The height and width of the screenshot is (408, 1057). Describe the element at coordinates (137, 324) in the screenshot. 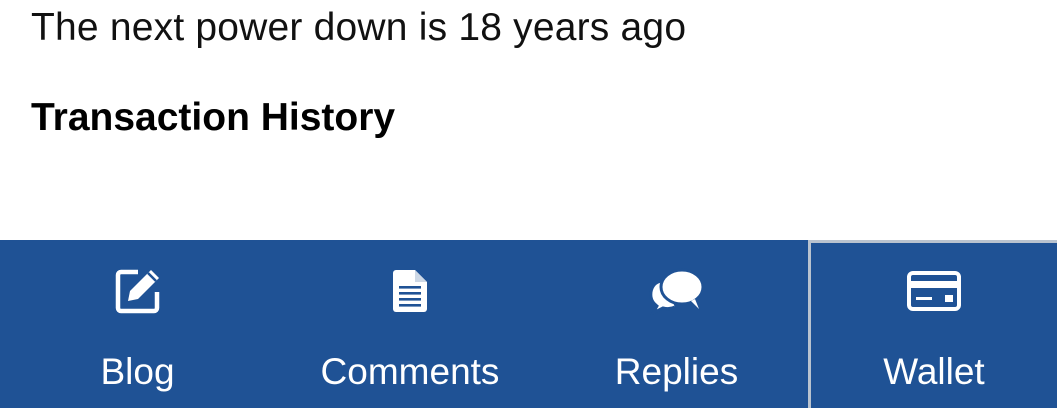

I see `tab-blog: Blog` at that location.